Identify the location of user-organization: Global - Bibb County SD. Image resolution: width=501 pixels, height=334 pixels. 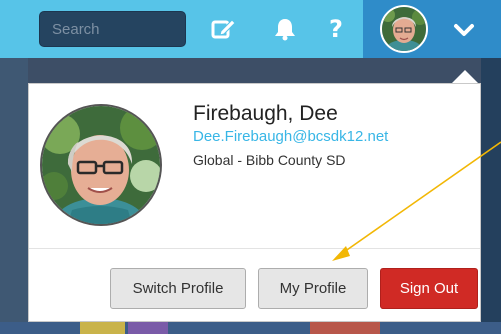
(269, 160).